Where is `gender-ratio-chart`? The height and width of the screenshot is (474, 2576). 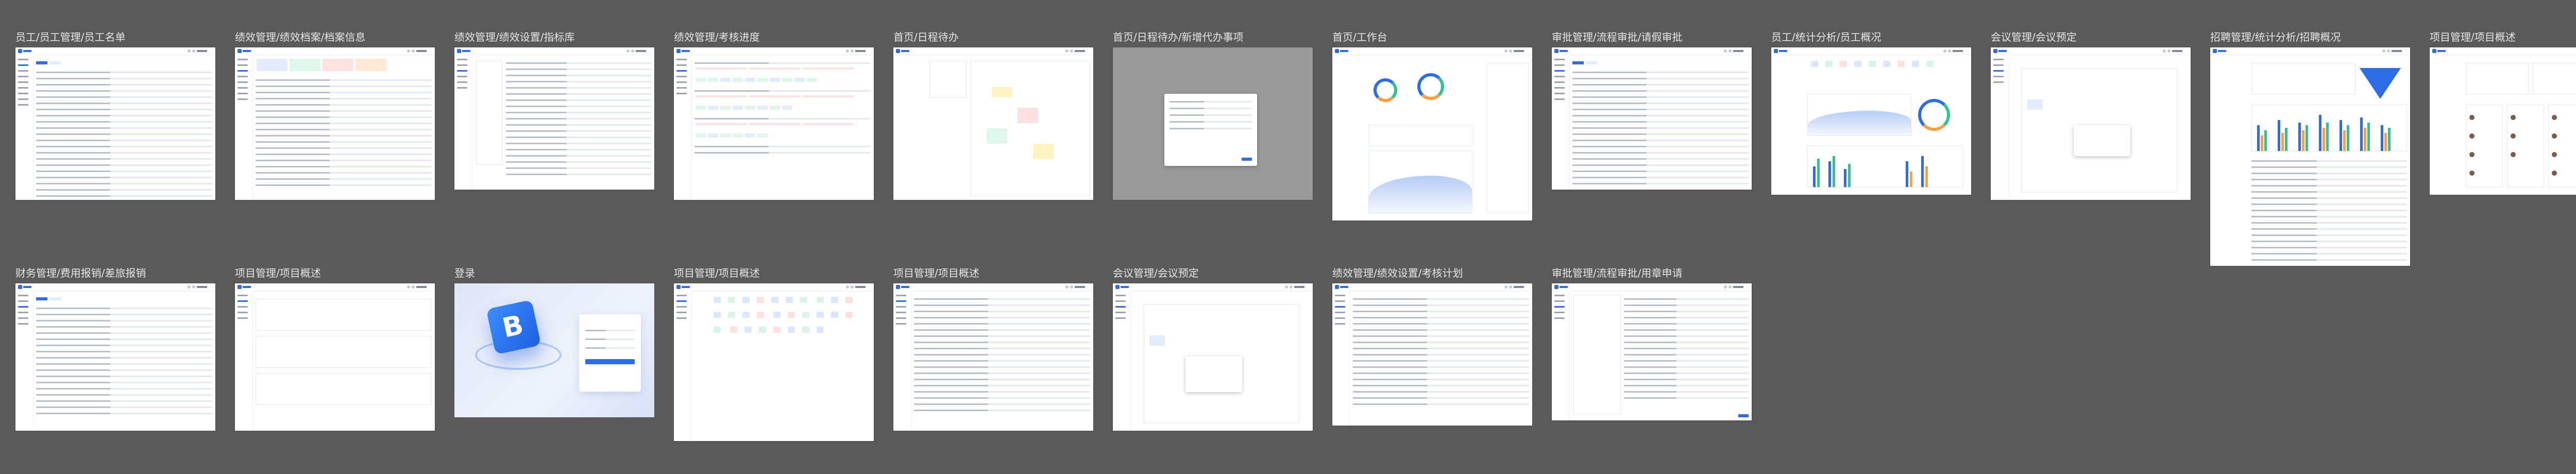
gender-ratio-chart is located at coordinates (1934, 115).